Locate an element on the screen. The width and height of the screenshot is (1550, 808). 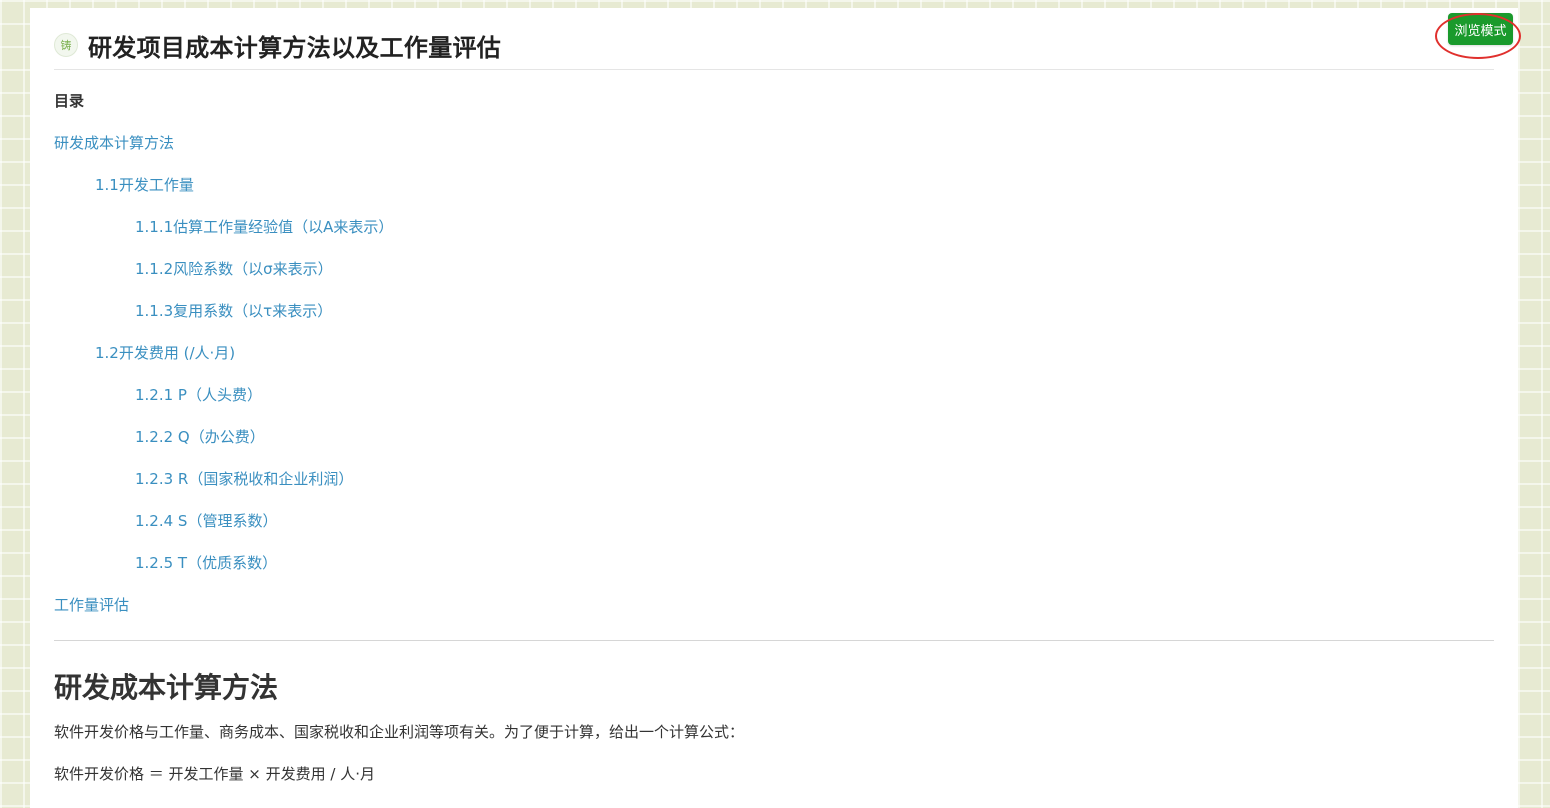
toc-item-q-office: 1.2.2 Q（办公费） is located at coordinates (200, 436).